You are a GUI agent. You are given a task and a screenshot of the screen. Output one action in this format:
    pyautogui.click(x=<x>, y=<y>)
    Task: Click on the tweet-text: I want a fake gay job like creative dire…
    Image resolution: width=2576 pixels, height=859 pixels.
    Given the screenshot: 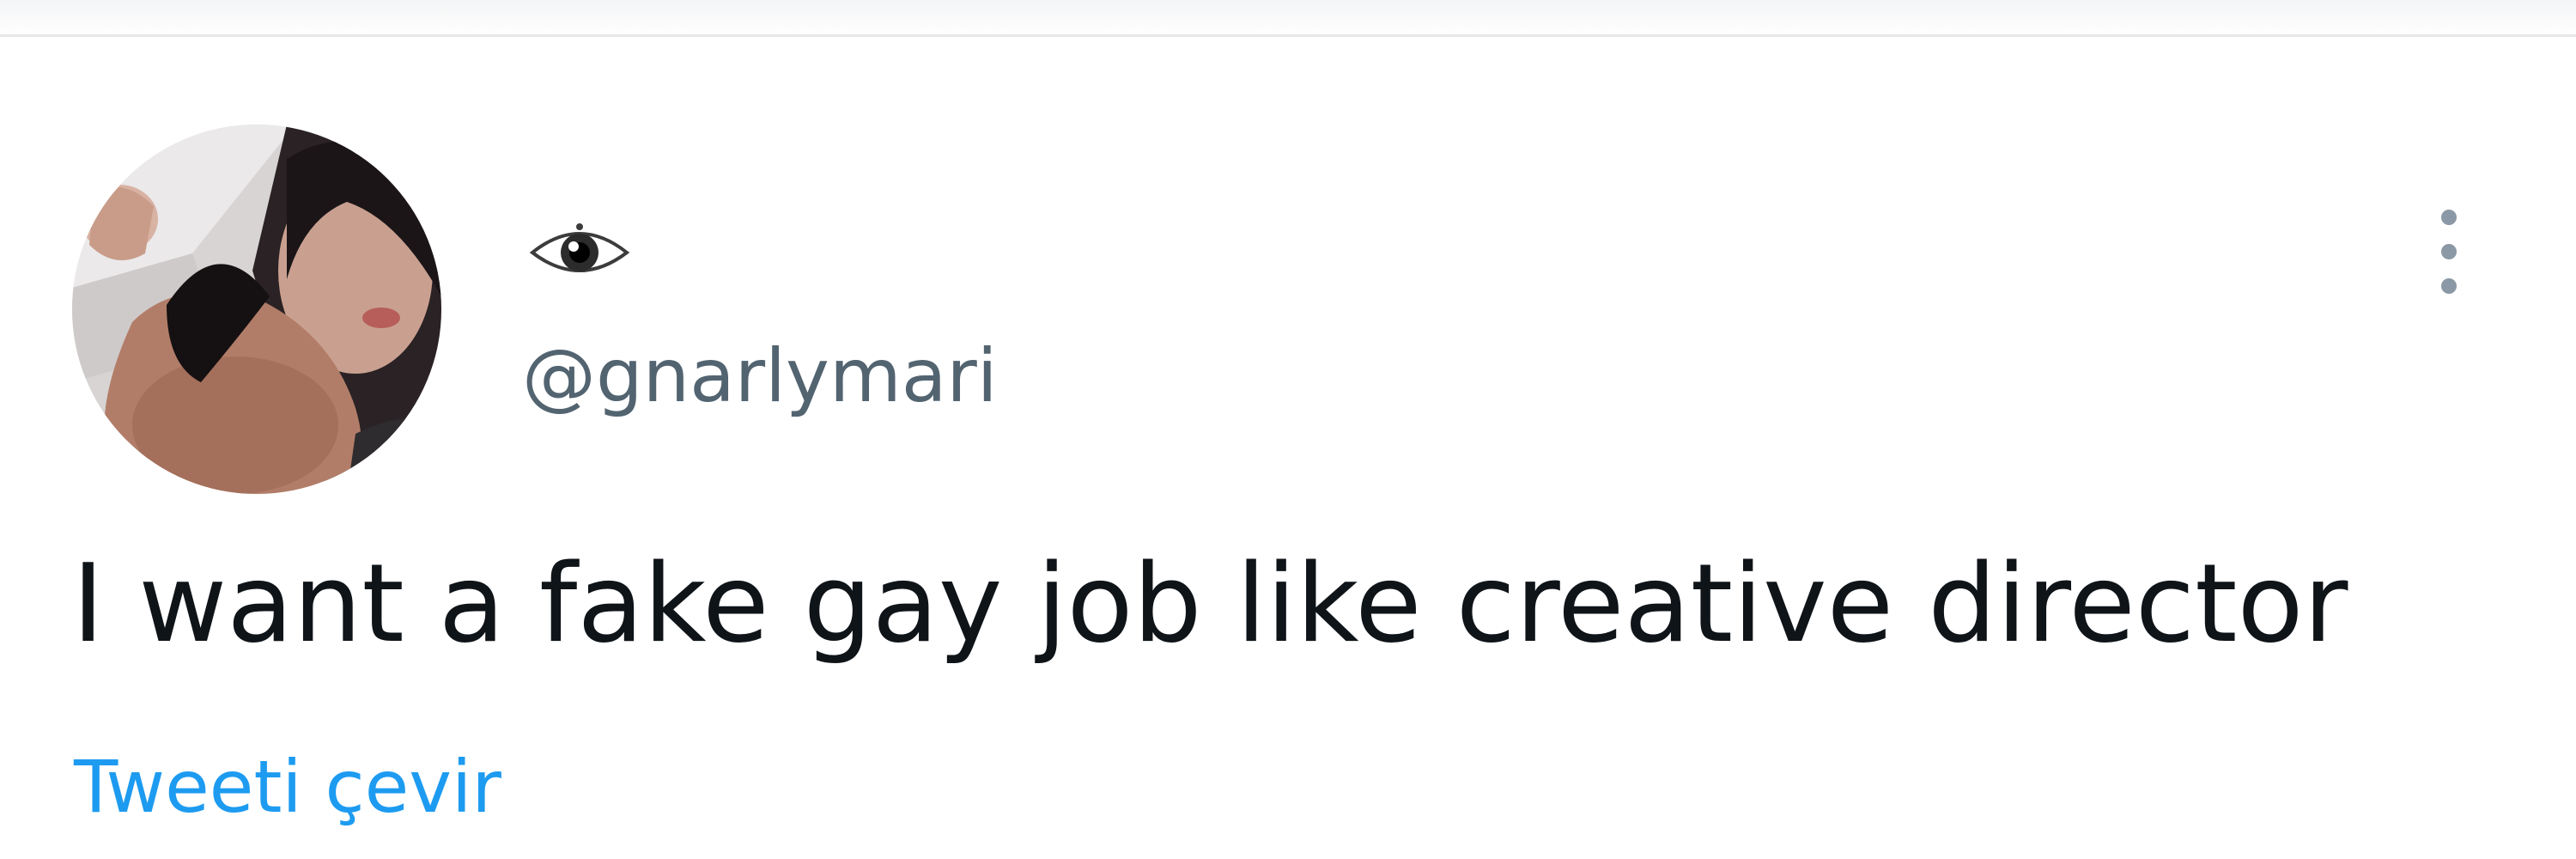 What is the action you would take?
    pyautogui.click(x=1210, y=603)
    